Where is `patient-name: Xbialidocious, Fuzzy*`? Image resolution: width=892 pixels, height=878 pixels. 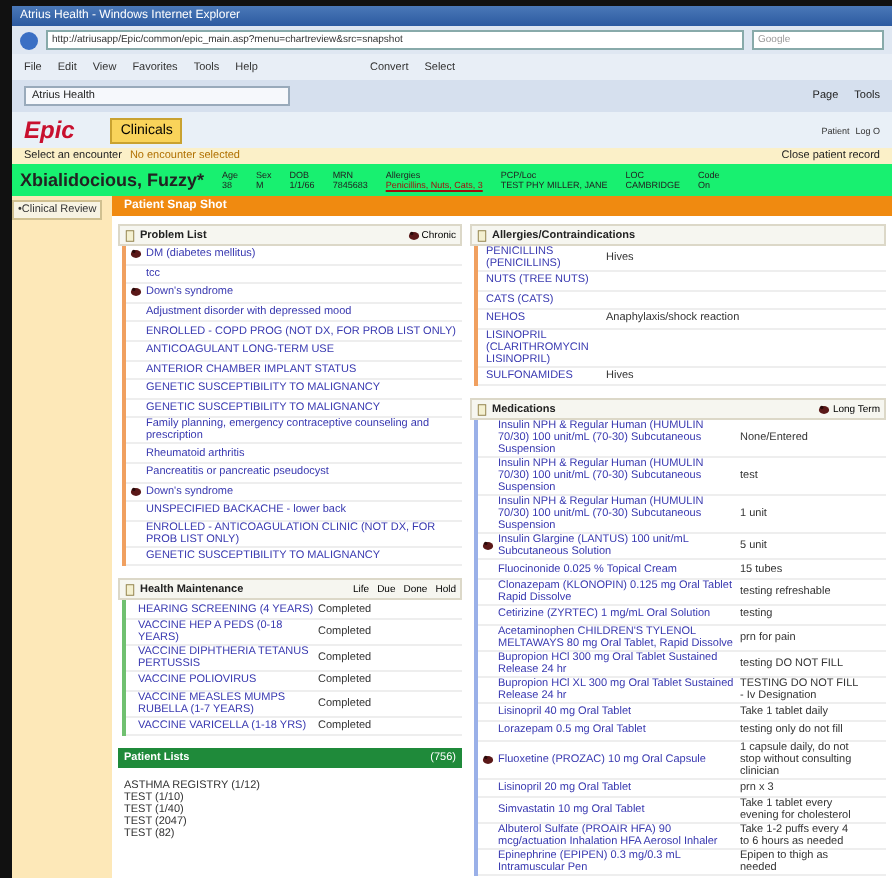
patient-name: Xbialidocious, Fuzzy* is located at coordinates (112, 180).